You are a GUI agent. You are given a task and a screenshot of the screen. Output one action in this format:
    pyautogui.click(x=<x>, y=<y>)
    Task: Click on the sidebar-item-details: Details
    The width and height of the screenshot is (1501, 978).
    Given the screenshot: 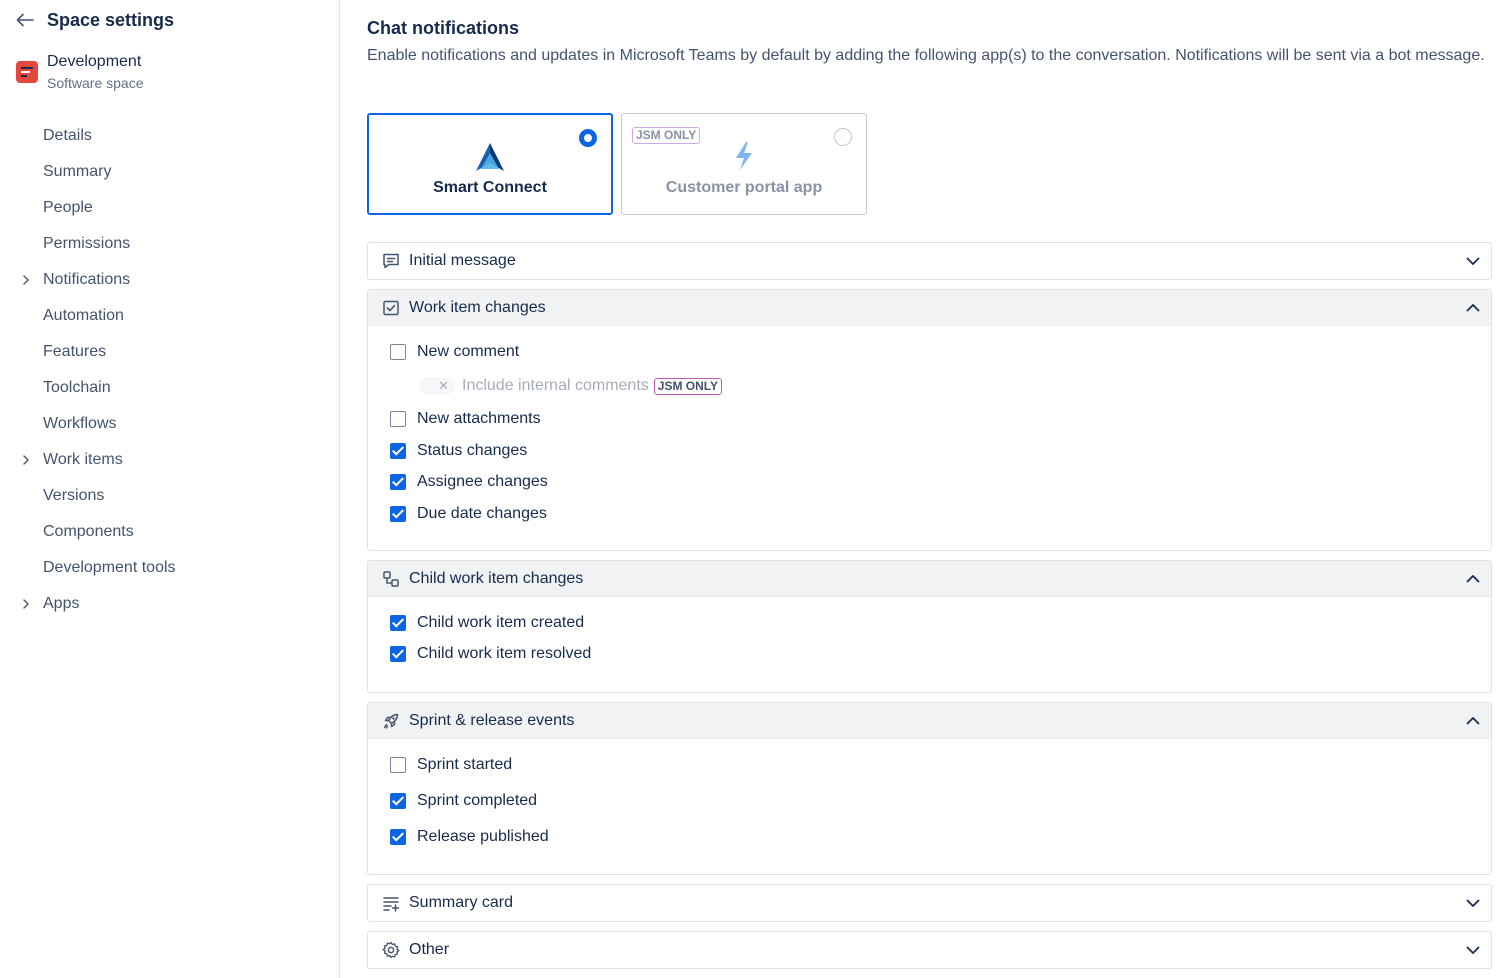 What is the action you would take?
    pyautogui.click(x=170, y=136)
    